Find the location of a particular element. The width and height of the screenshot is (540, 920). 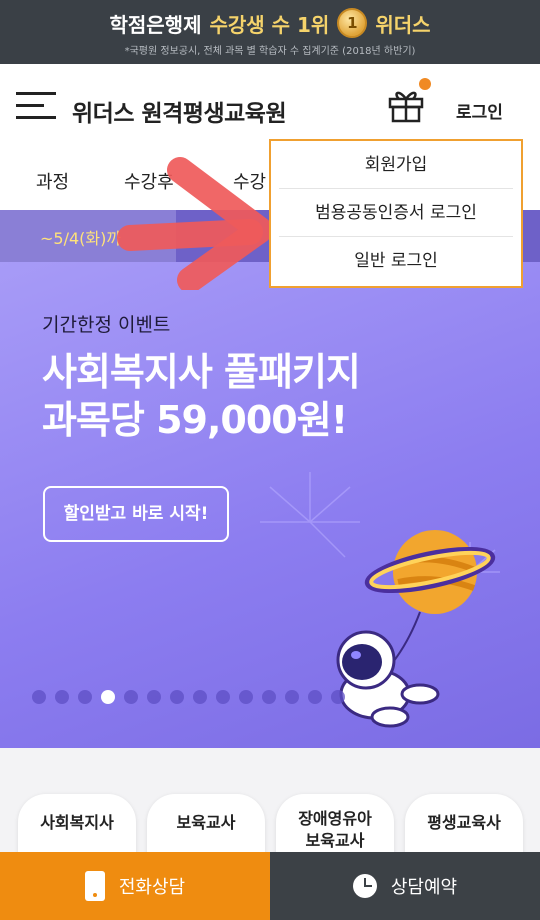

login-button: 로그인 is located at coordinates (479, 110).